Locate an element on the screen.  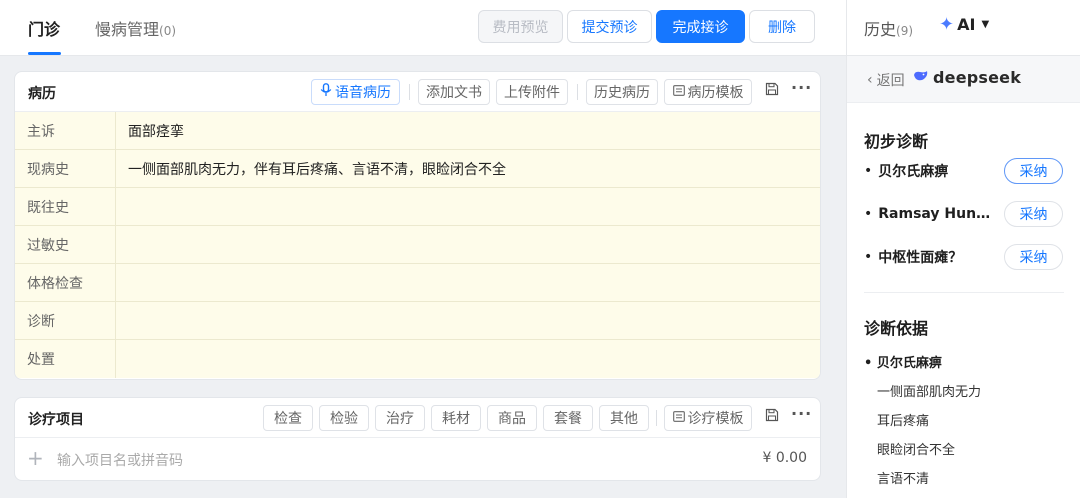
top-bar: 门诊 慢病管理(0) 费用预览 提交预诊 完成接诊 删除 is located at coordinates (423, 28).